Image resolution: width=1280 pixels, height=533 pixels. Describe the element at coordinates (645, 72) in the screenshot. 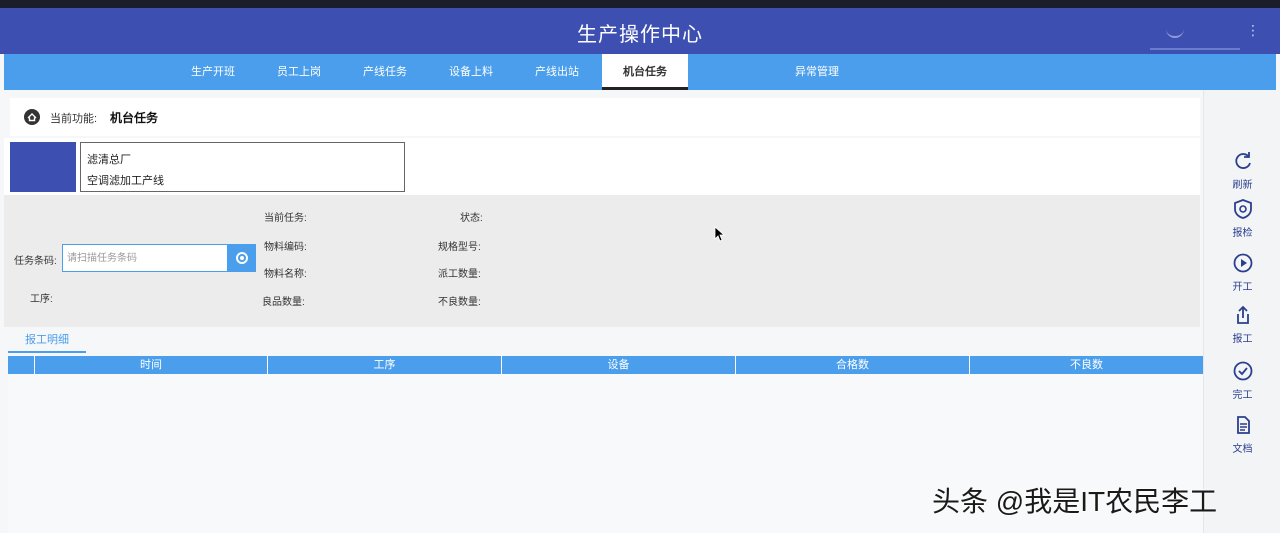

I see `tab-machine-tasks: 机台任务` at that location.